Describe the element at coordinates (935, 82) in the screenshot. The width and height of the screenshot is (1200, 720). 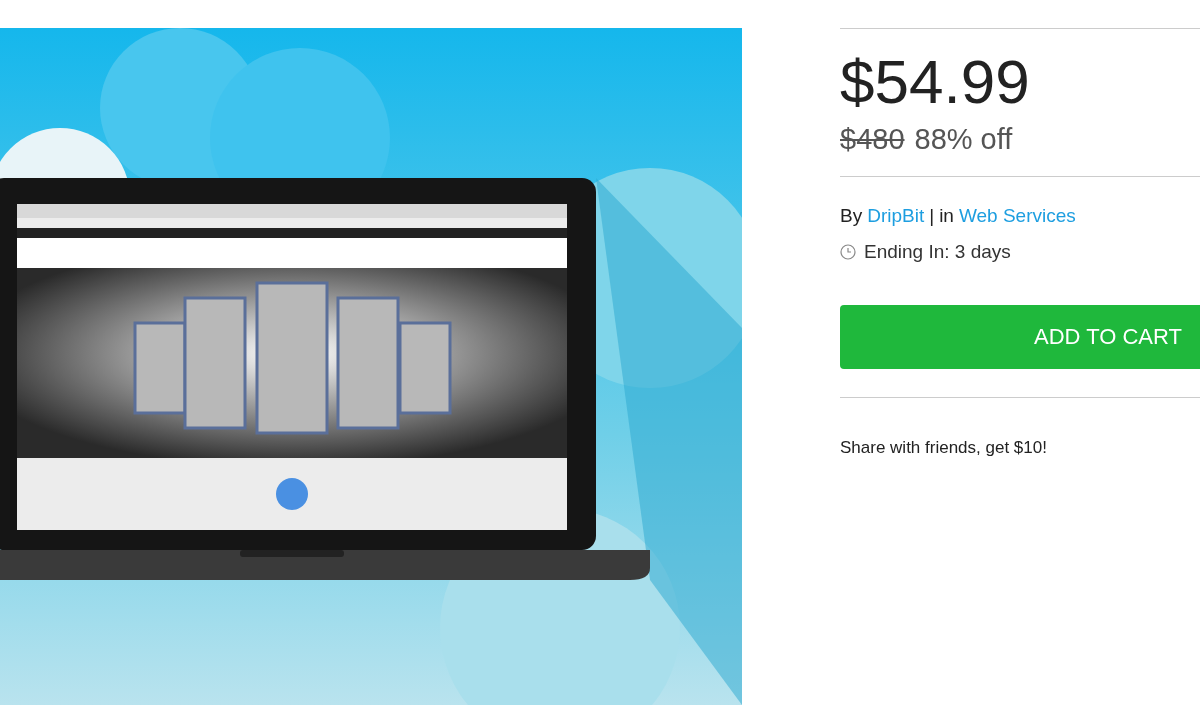
I see `sale-price: $54.99` at that location.